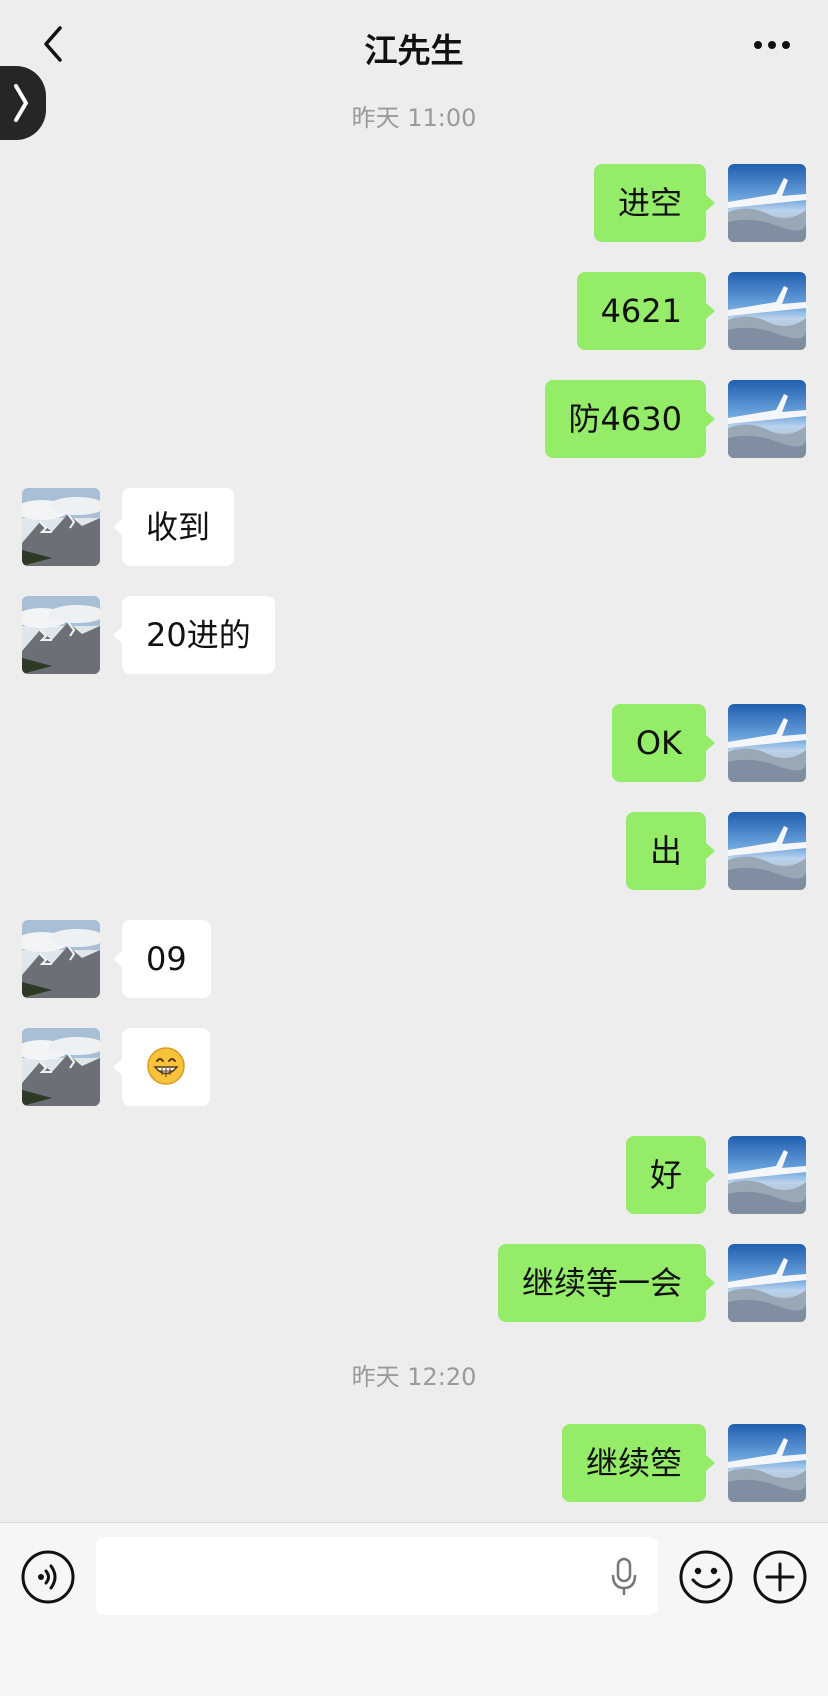 This screenshot has width=828, height=1696. What do you see at coordinates (414, 1283) in the screenshot?
I see `message-row: 继续等一会` at bounding box center [414, 1283].